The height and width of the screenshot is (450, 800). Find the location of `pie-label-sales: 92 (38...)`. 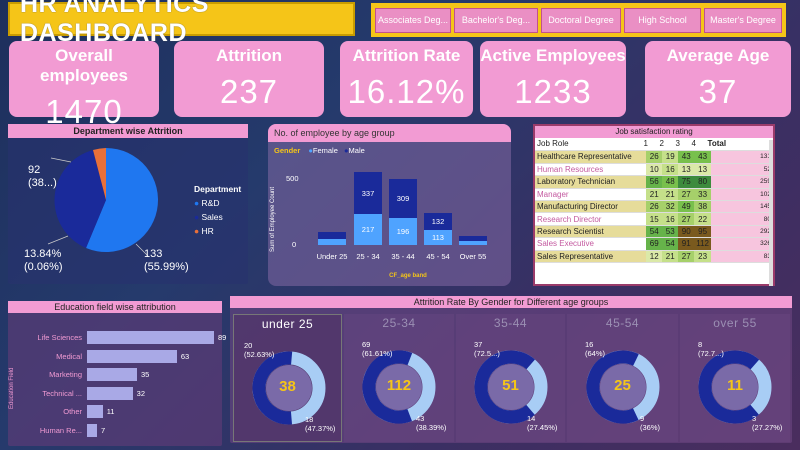

pie-label-sales: 92 (38...) is located at coordinates (42, 177).